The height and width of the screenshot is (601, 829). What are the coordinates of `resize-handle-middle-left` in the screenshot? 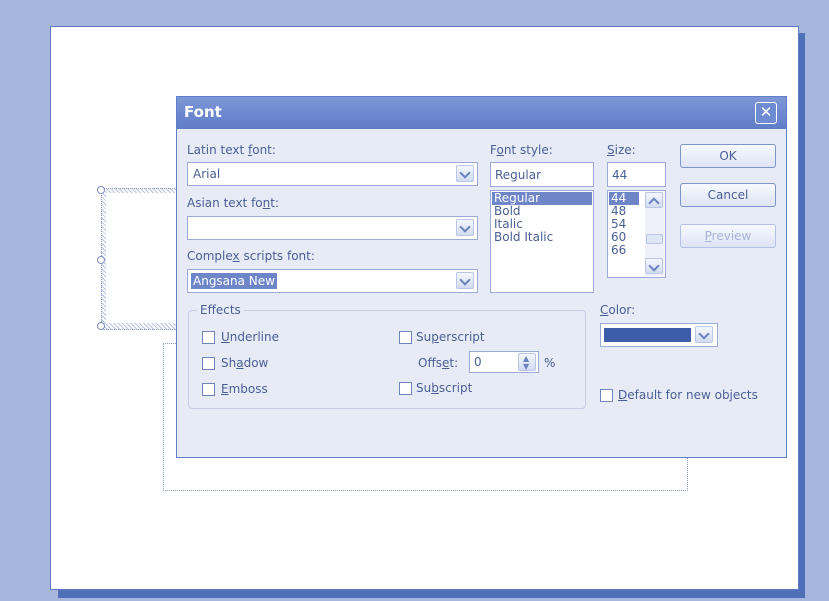 It's located at (101, 260).